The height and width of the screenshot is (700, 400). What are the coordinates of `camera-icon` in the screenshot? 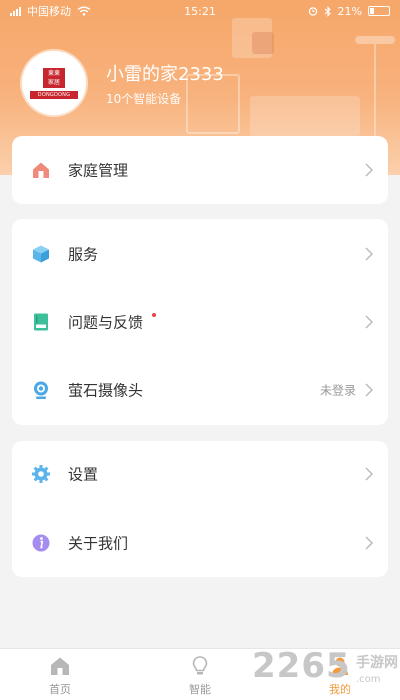 It's located at (41, 390).